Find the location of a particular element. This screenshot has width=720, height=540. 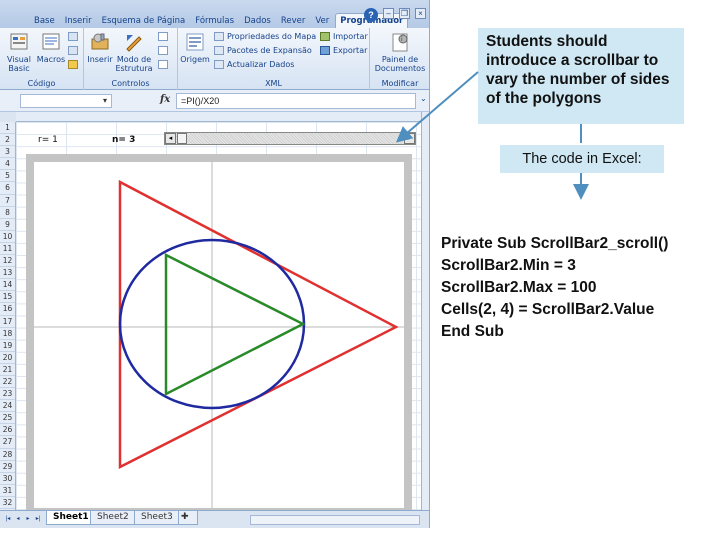

row-number: 9 is located at coordinates (7, 225).